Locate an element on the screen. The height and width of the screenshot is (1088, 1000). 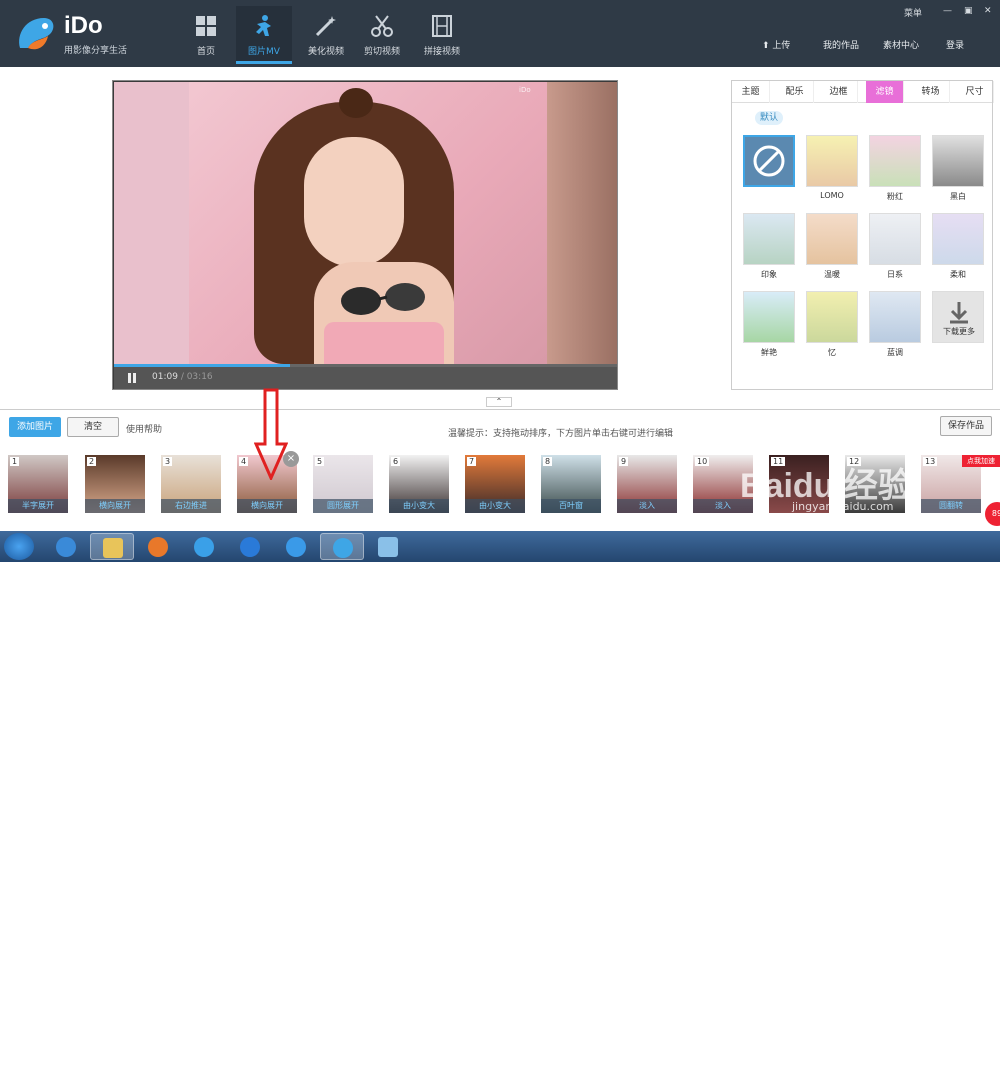
magic-wand-icon is located at coordinates (325, 26).